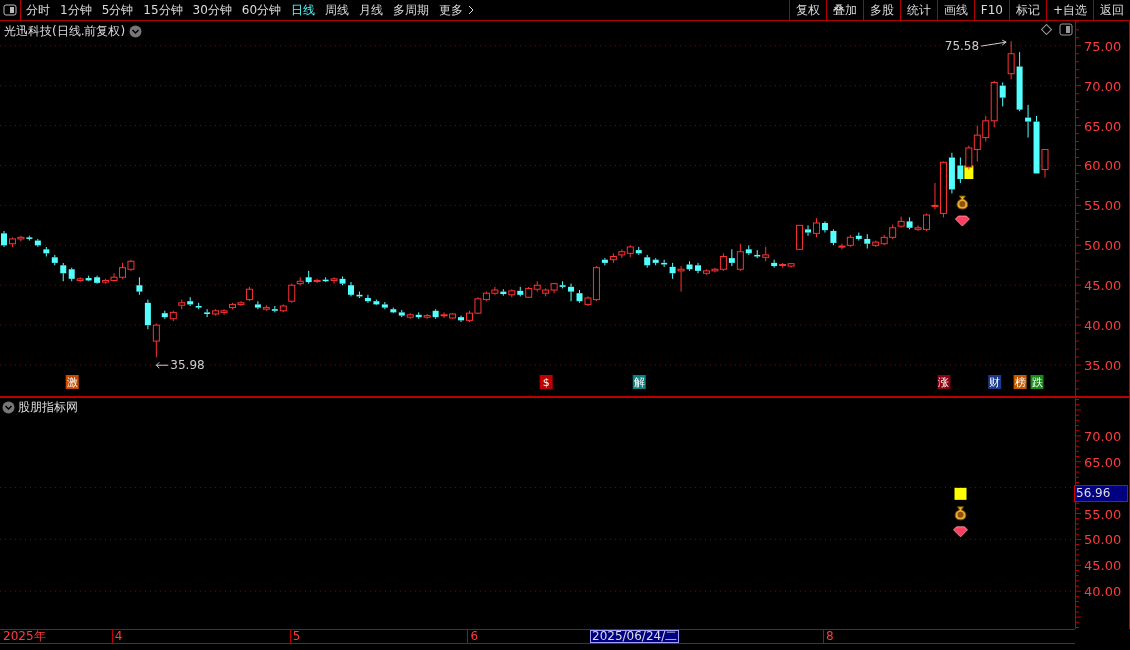 This screenshot has height=650, width=1130. I want to click on toolbar-button: 复权, so click(807, 10).